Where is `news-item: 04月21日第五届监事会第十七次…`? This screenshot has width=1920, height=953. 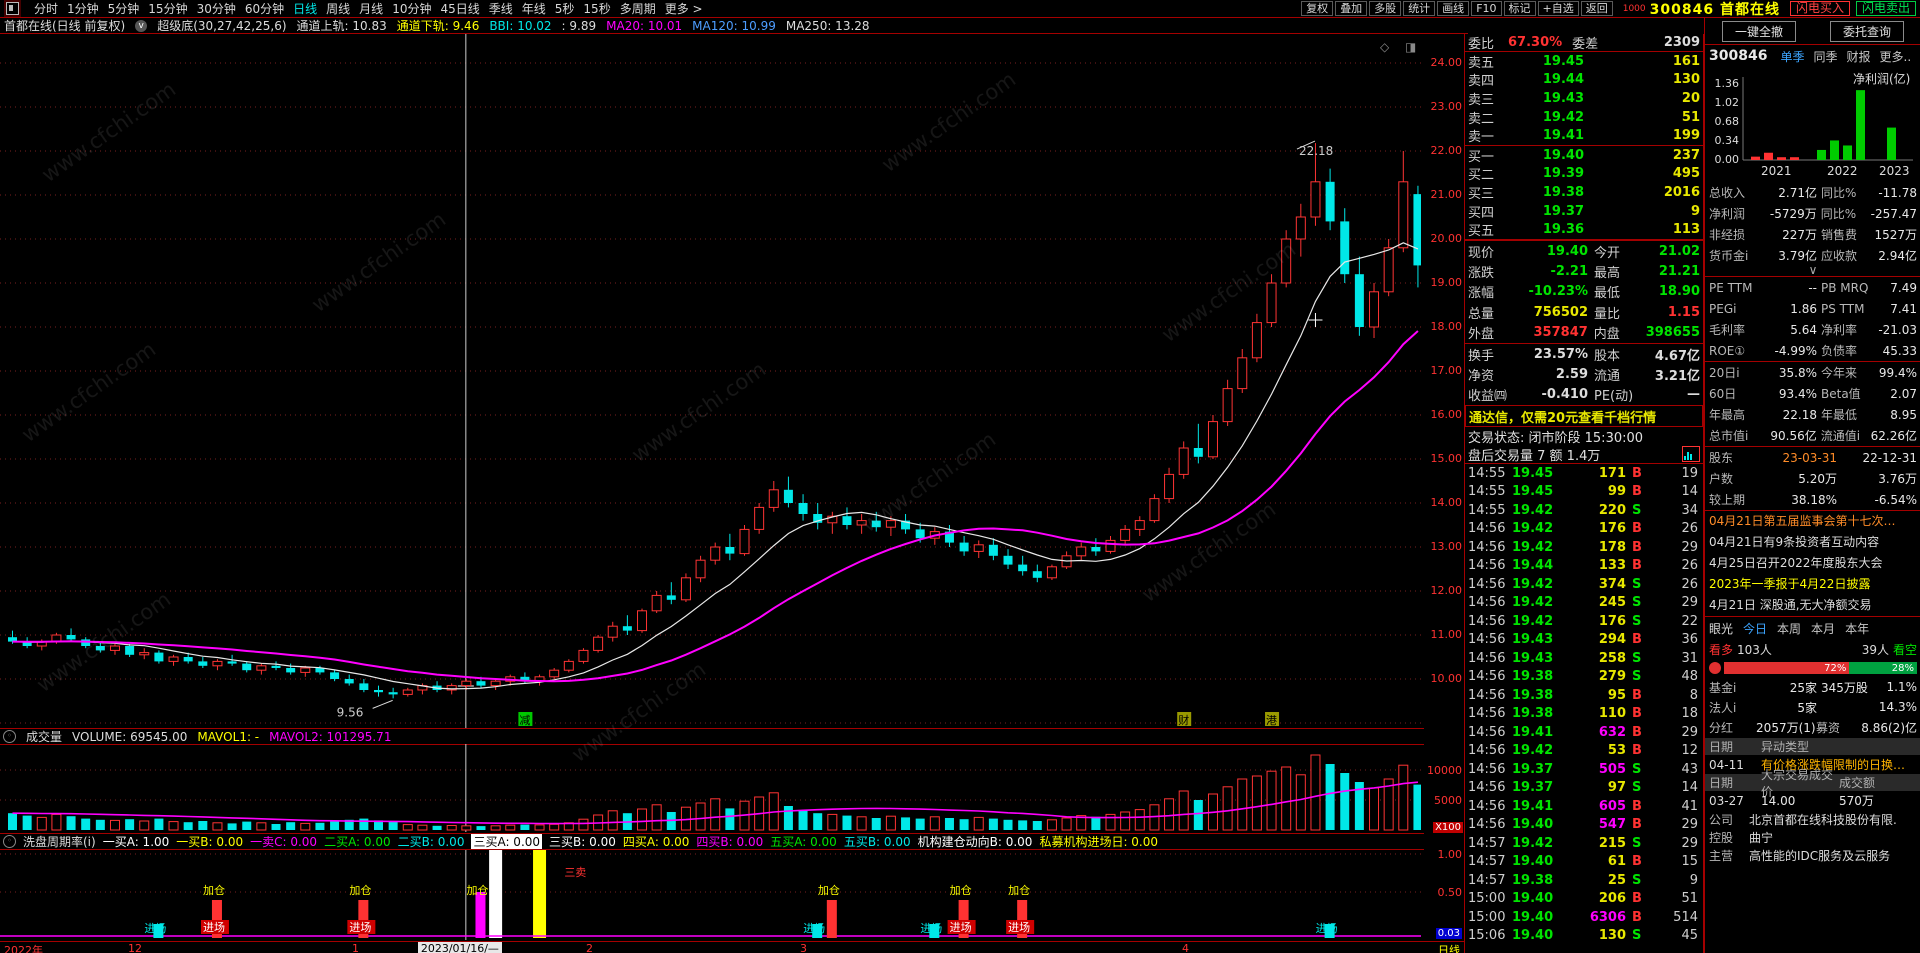
news-item: 04月21日第五届监事会第十七次… is located at coordinates (1812, 521).